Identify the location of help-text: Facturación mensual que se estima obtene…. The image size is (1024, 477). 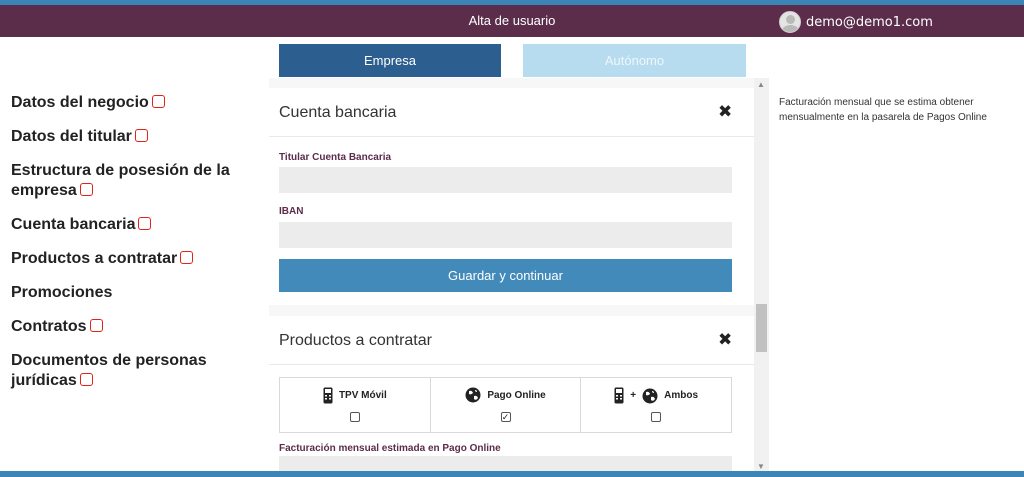
(883, 110).